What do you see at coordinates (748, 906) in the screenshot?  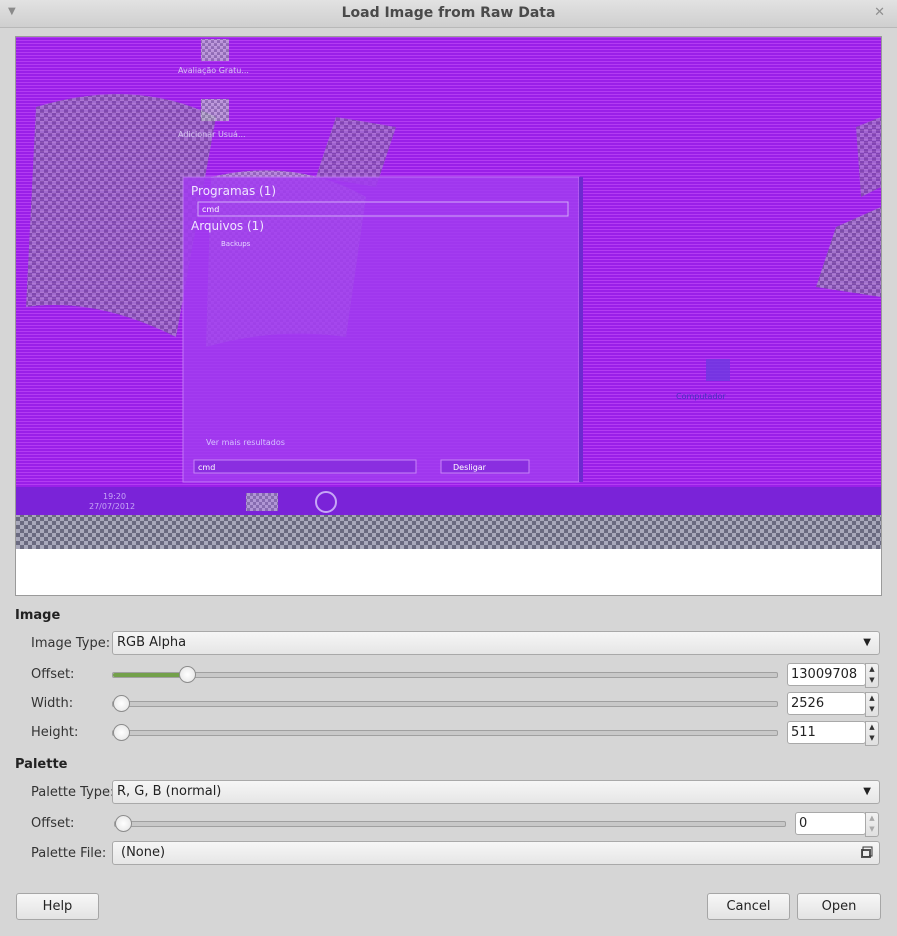 I see `cancel-button: Cancel` at bounding box center [748, 906].